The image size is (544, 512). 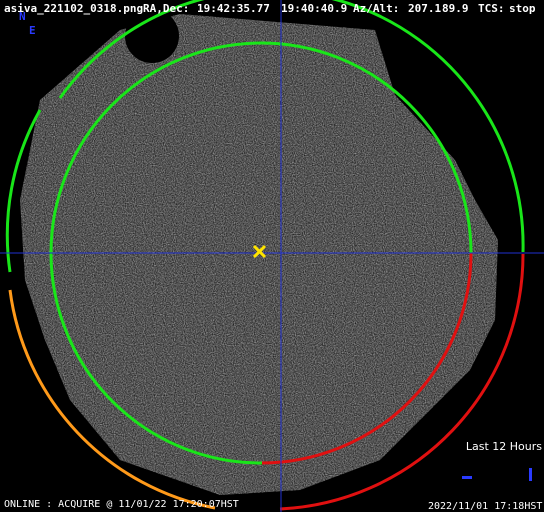 What do you see at coordinates (166, 8) in the screenshot?
I see `radec-label: RA,Dec:` at bounding box center [166, 8].